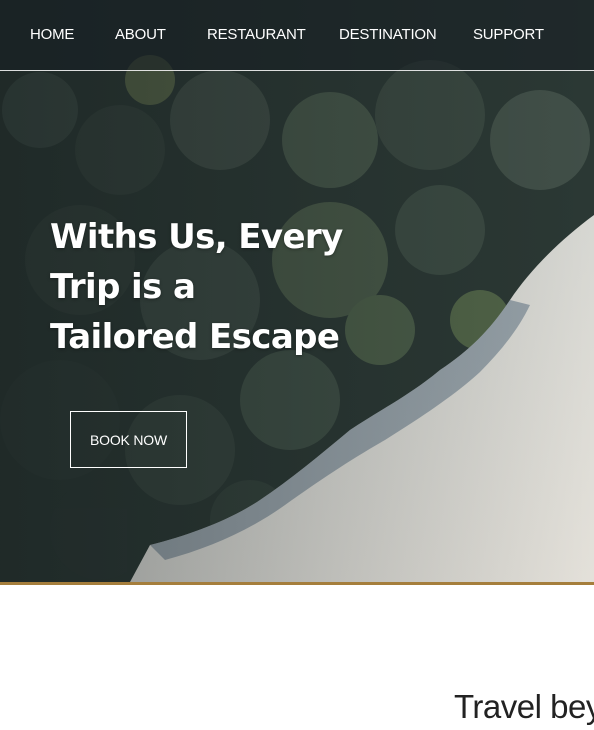  I want to click on headline-line-2: Trip is a, so click(123, 287).